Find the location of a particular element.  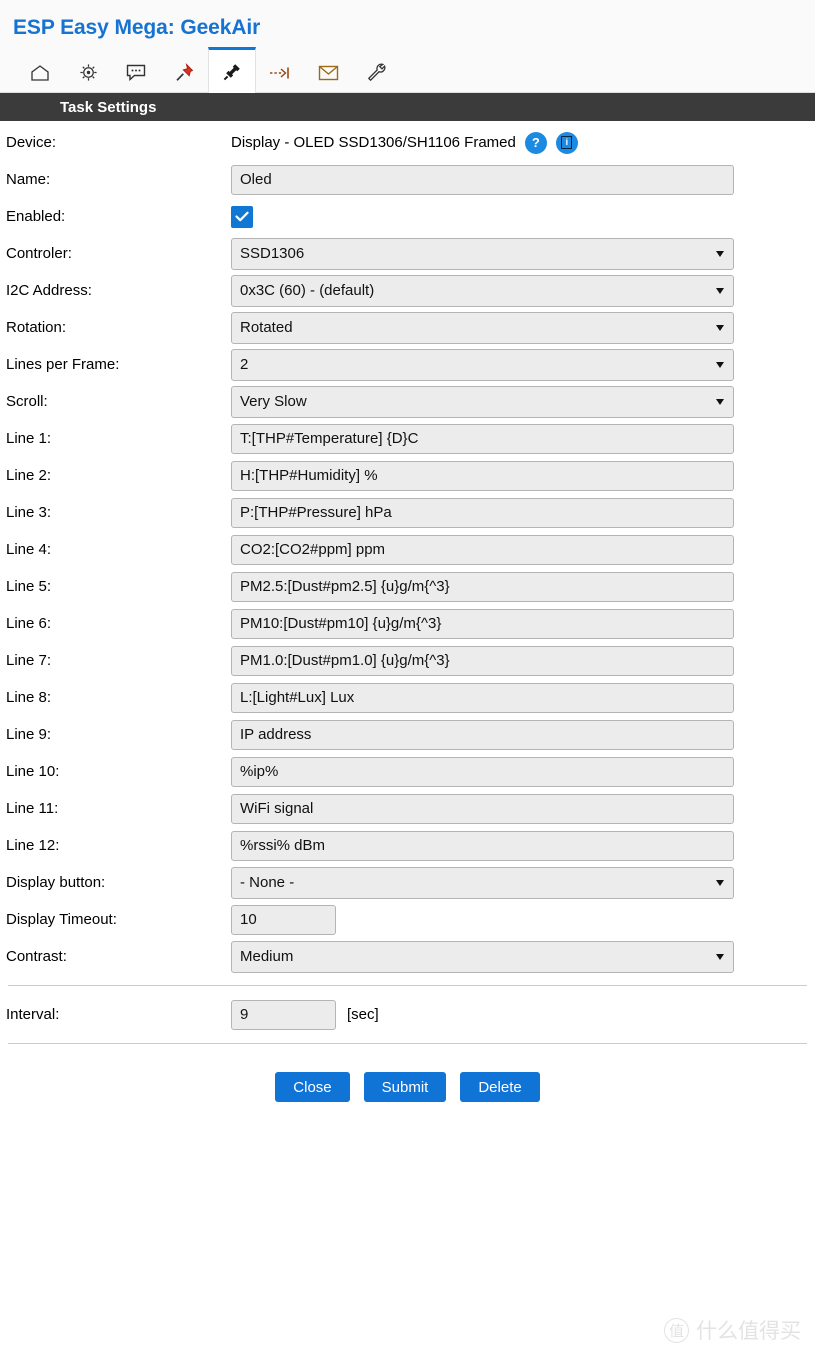

label-scroll: Scroll: is located at coordinates (27, 401).